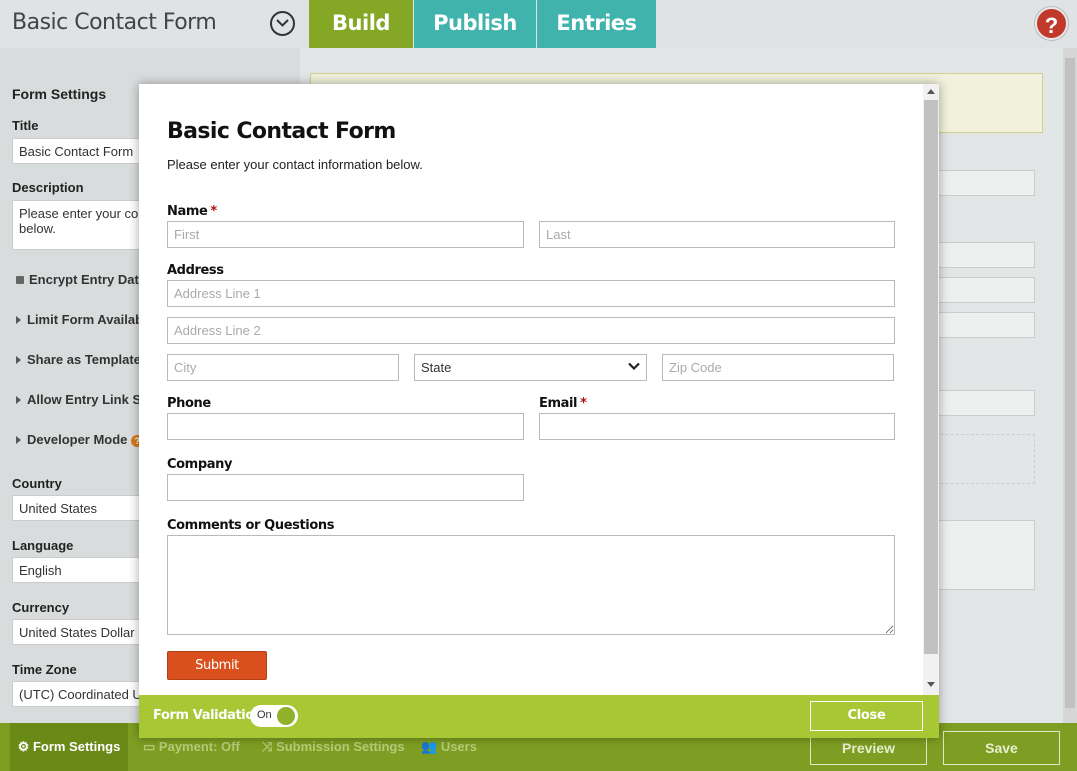  What do you see at coordinates (345, 426) in the screenshot?
I see `phone-input` at bounding box center [345, 426].